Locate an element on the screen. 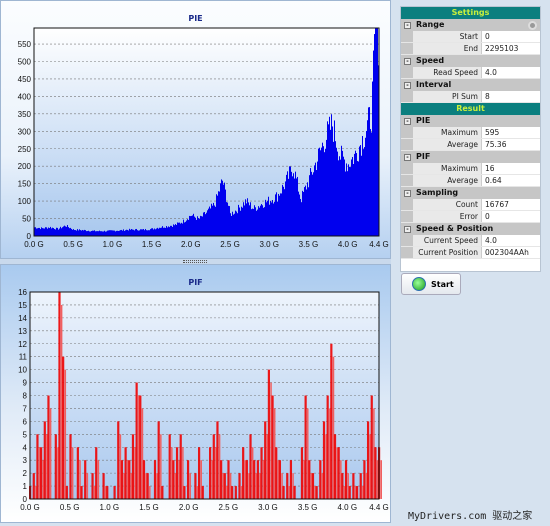 This screenshot has width=550, height=526. read-speed-field: 4.0 is located at coordinates (510, 72).